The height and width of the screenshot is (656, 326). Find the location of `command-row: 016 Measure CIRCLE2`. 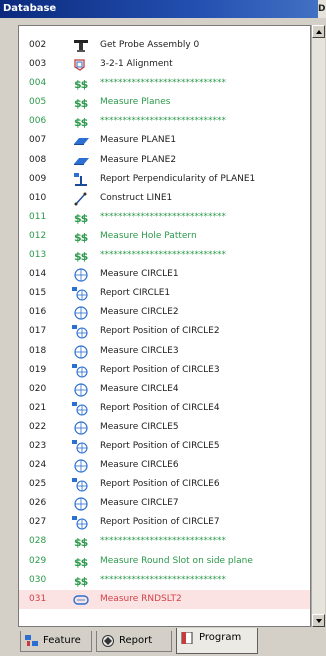

command-row: 016 Measure CIRCLE2 is located at coordinates (164, 312).